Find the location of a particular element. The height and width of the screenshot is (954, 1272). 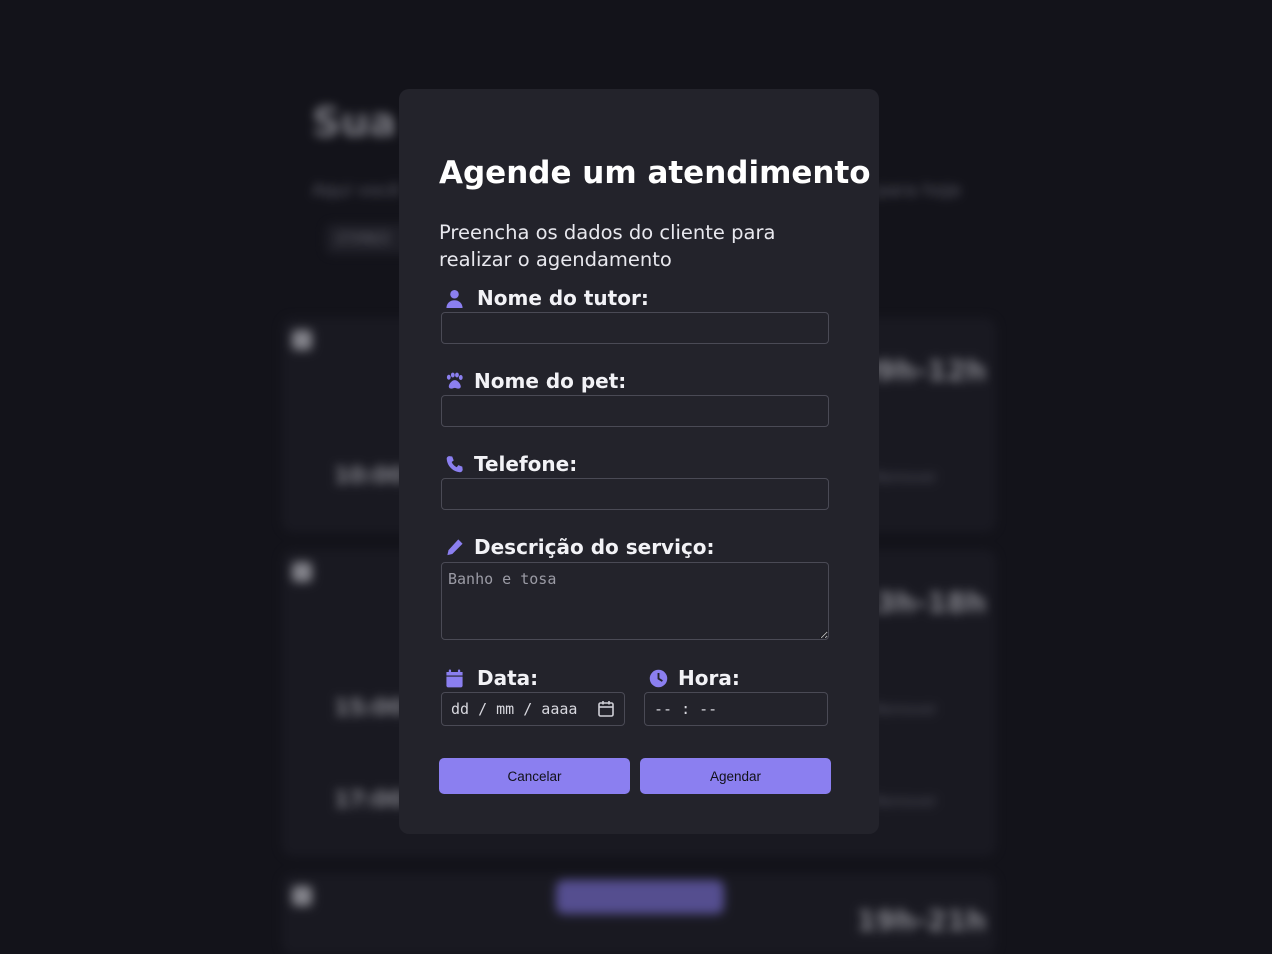

date-label: Data: is located at coordinates (491, 678).